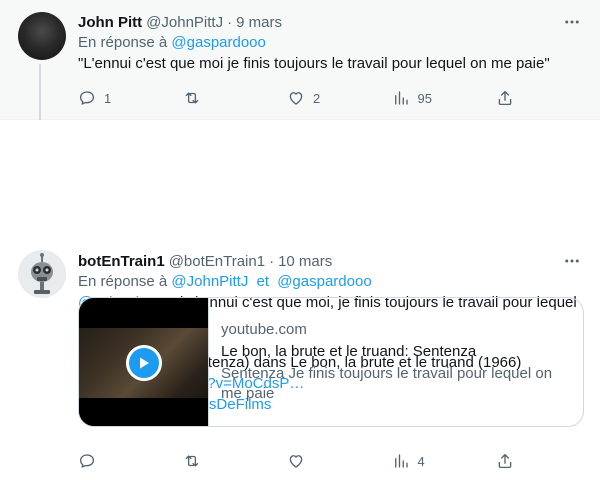 The height and width of the screenshot is (480, 600). I want to click on play-icon, so click(144, 363).